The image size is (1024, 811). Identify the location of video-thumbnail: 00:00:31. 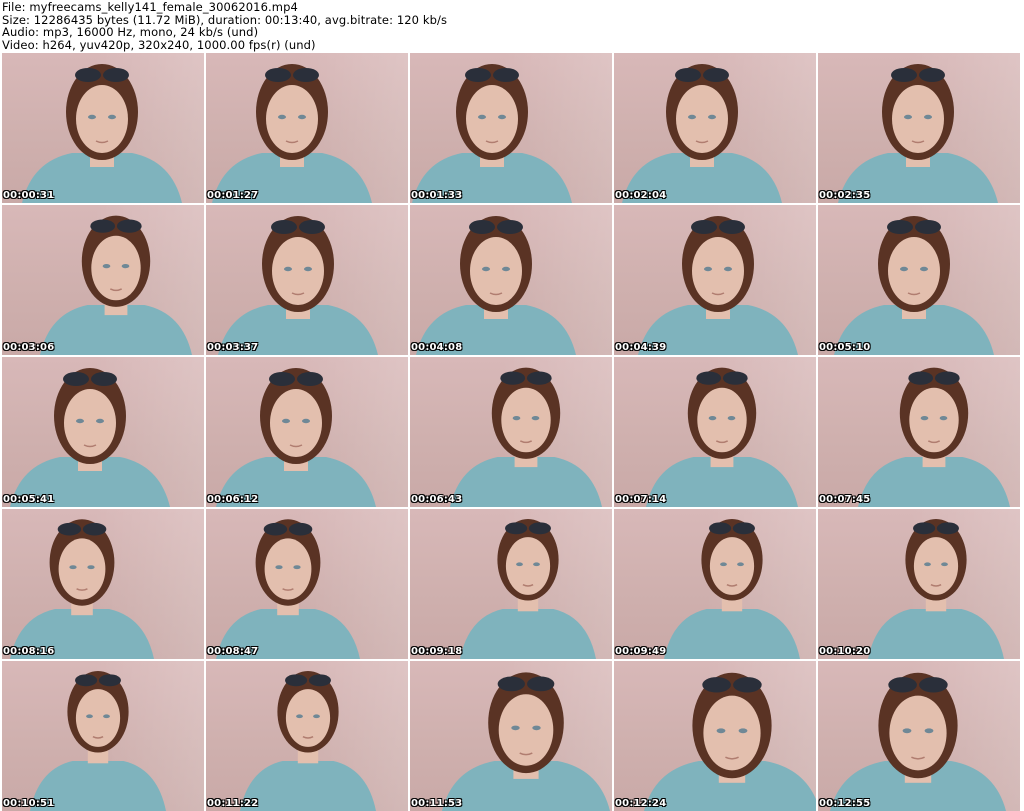
(103, 128).